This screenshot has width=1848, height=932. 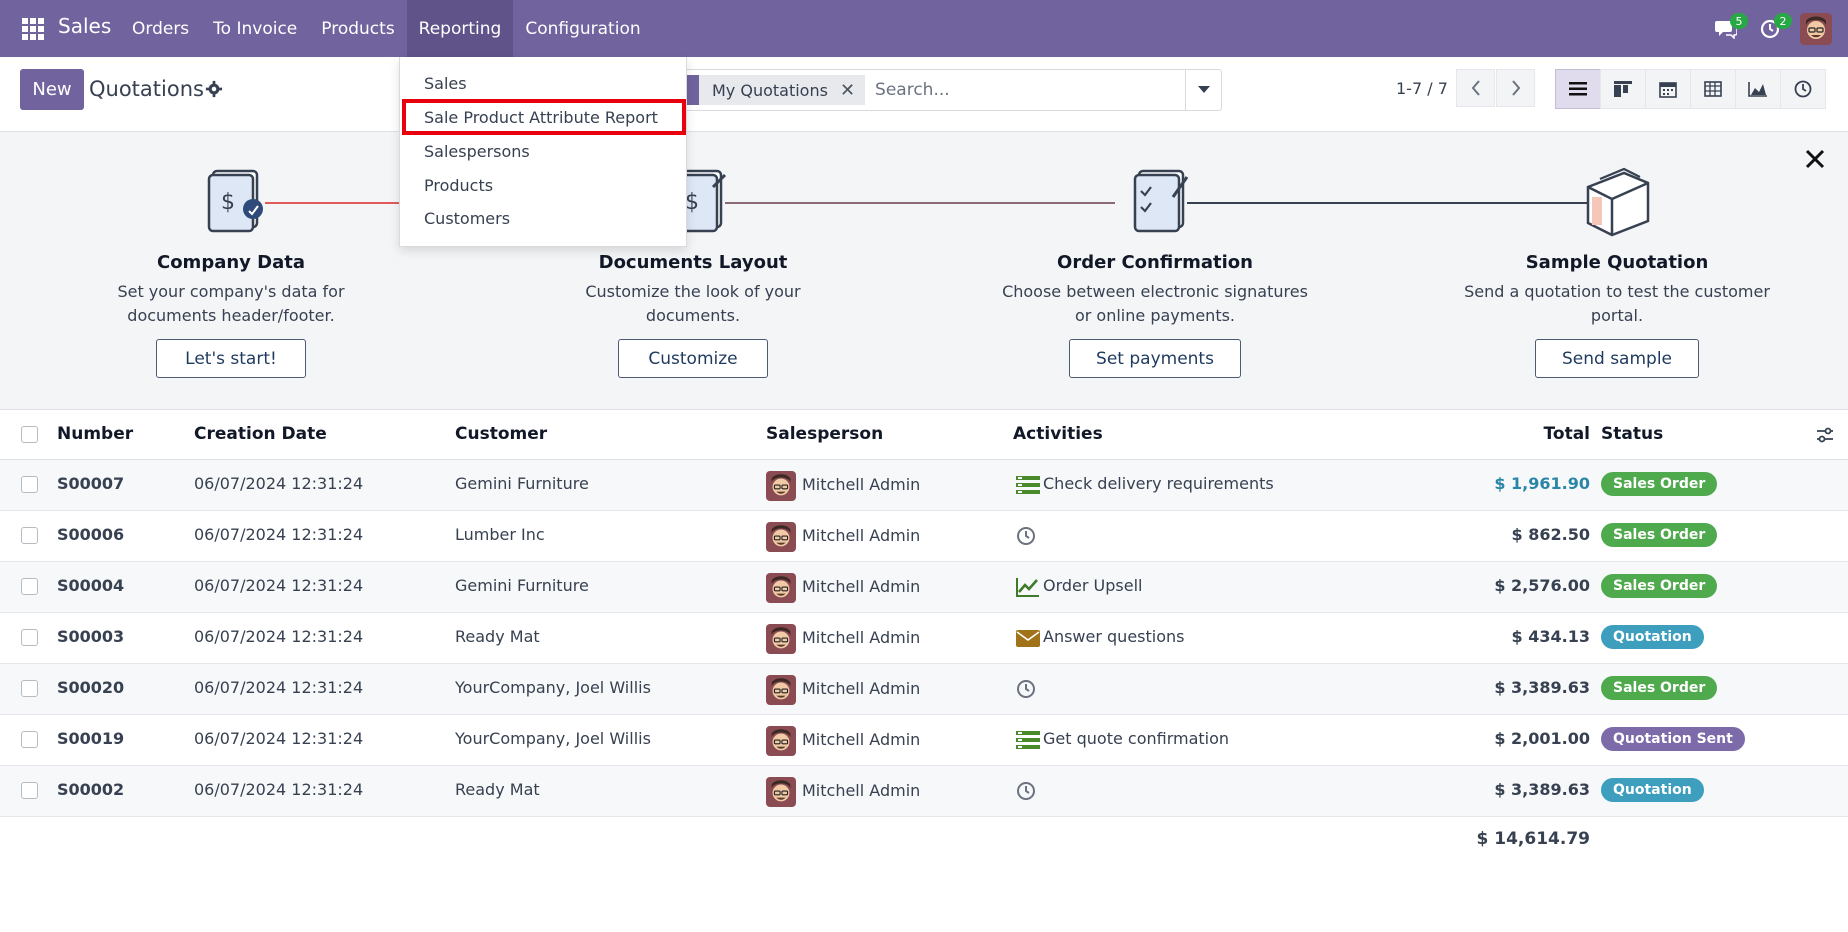 What do you see at coordinates (95, 434) in the screenshot?
I see `column-header-number: Number` at bounding box center [95, 434].